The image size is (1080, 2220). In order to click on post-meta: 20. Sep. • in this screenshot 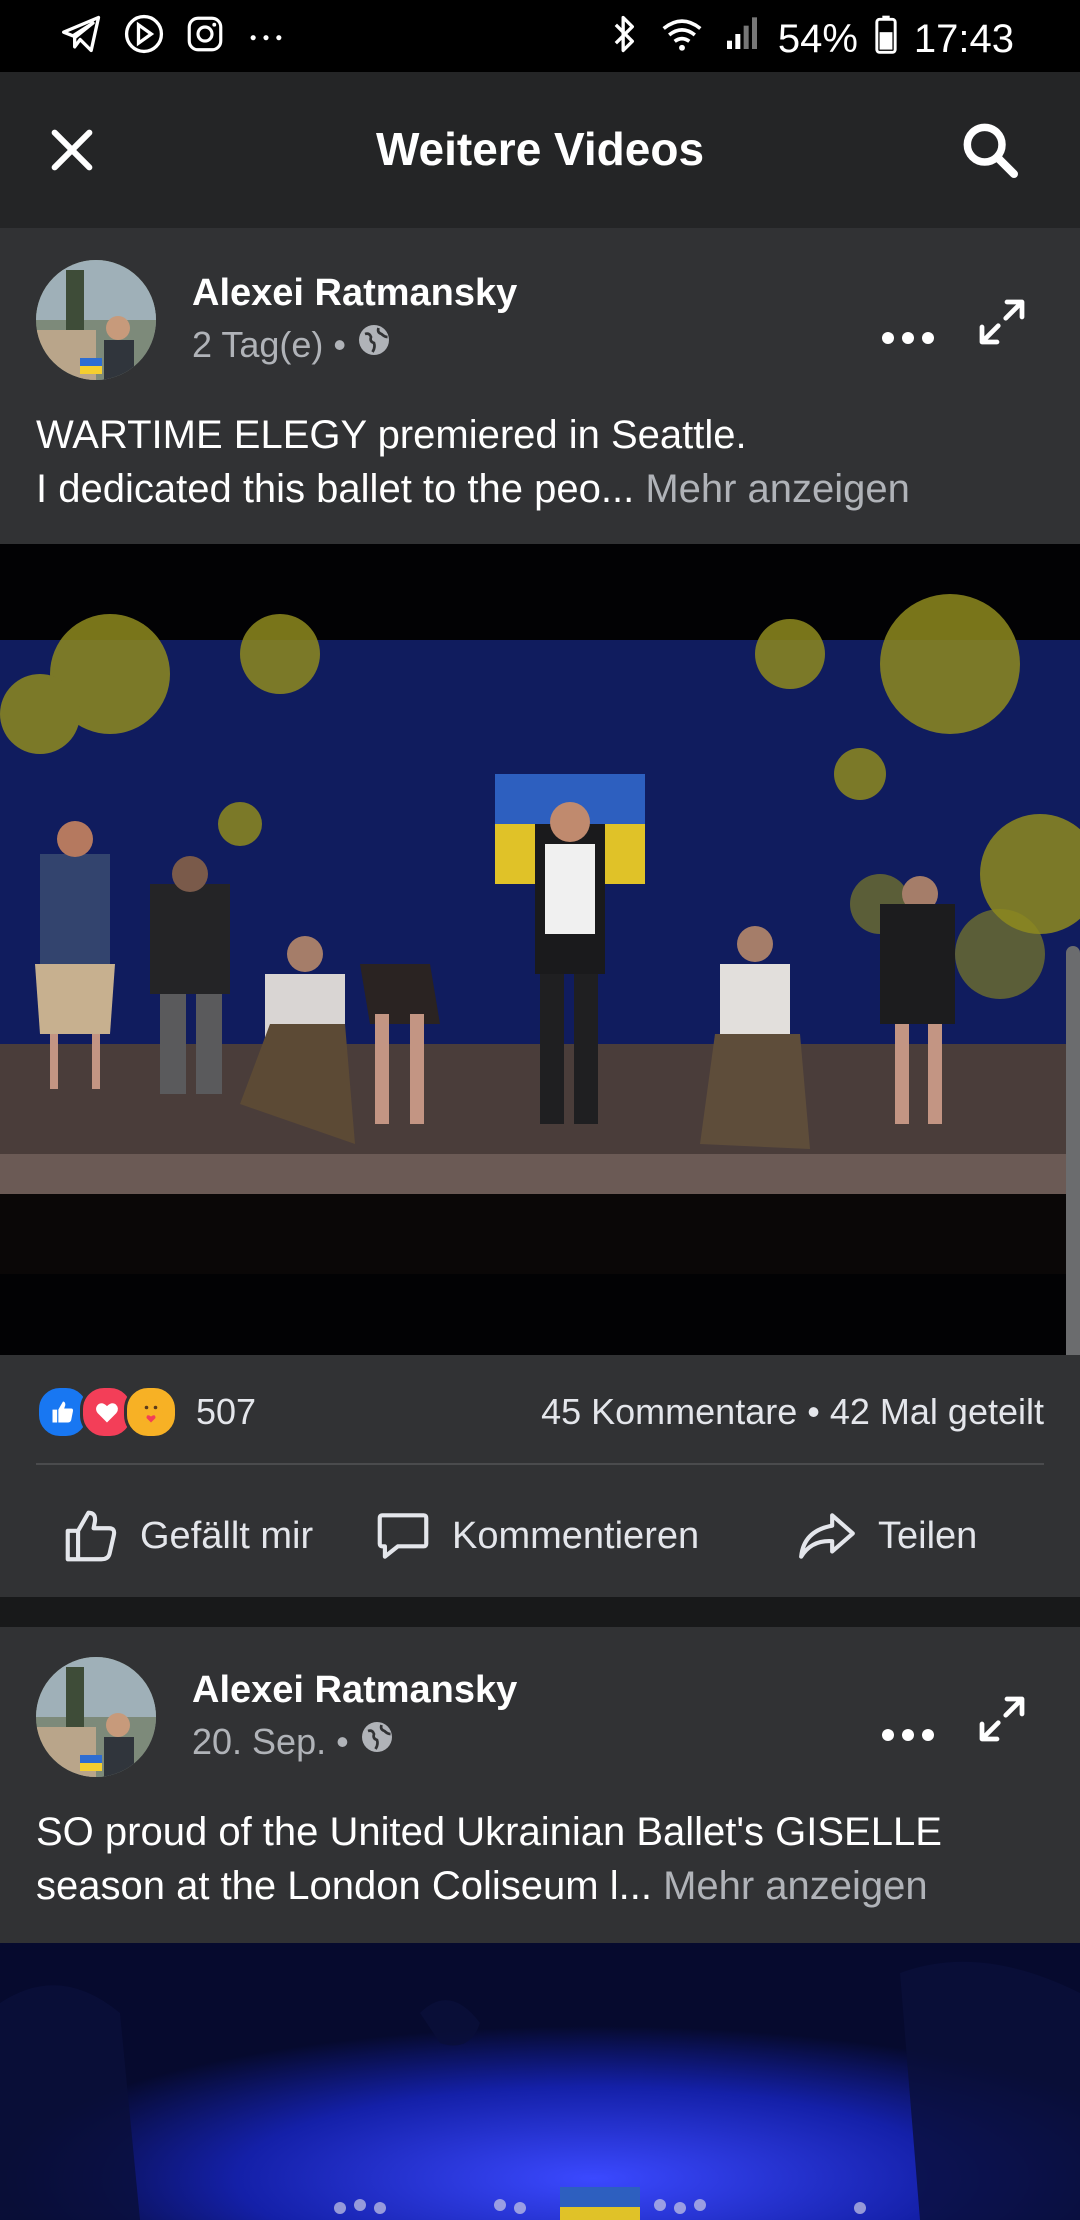, I will do `click(293, 1741)`.